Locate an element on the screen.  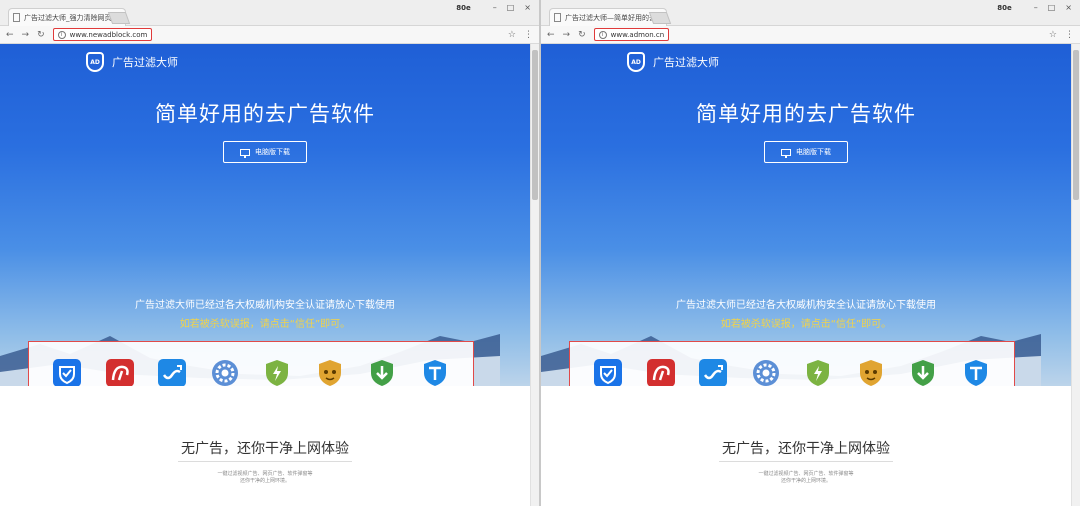
address-bar: i www.admon.cn is located at coordinates (631, 34).